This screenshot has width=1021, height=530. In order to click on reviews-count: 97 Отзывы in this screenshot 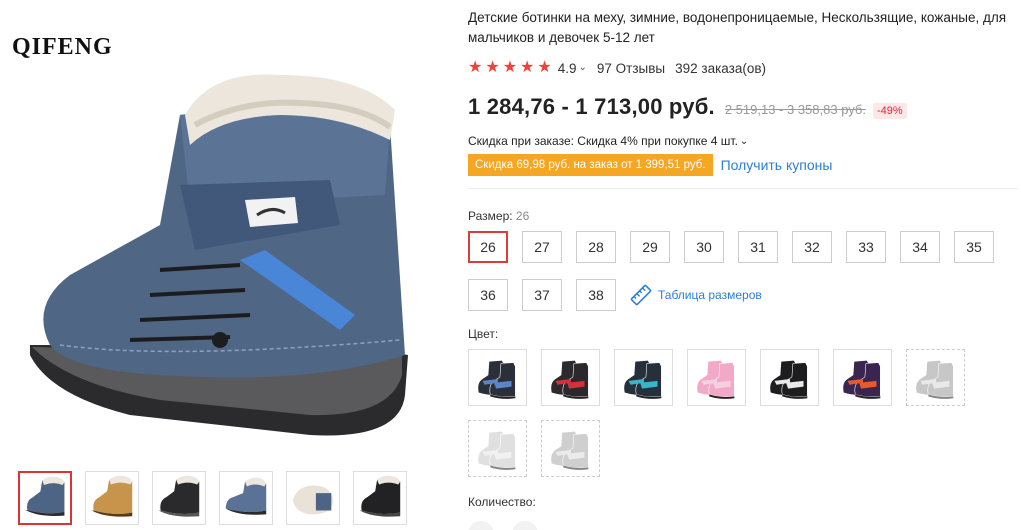, I will do `click(631, 68)`.